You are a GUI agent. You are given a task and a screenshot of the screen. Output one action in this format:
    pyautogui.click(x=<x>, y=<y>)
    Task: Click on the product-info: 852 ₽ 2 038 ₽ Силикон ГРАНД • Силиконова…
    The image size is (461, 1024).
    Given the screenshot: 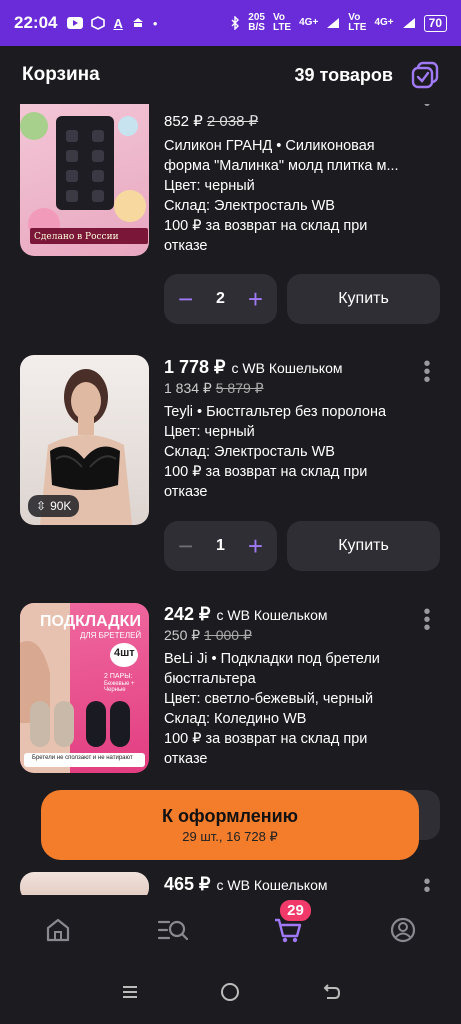 What is the action you would take?
    pyautogui.click(x=289, y=184)
    